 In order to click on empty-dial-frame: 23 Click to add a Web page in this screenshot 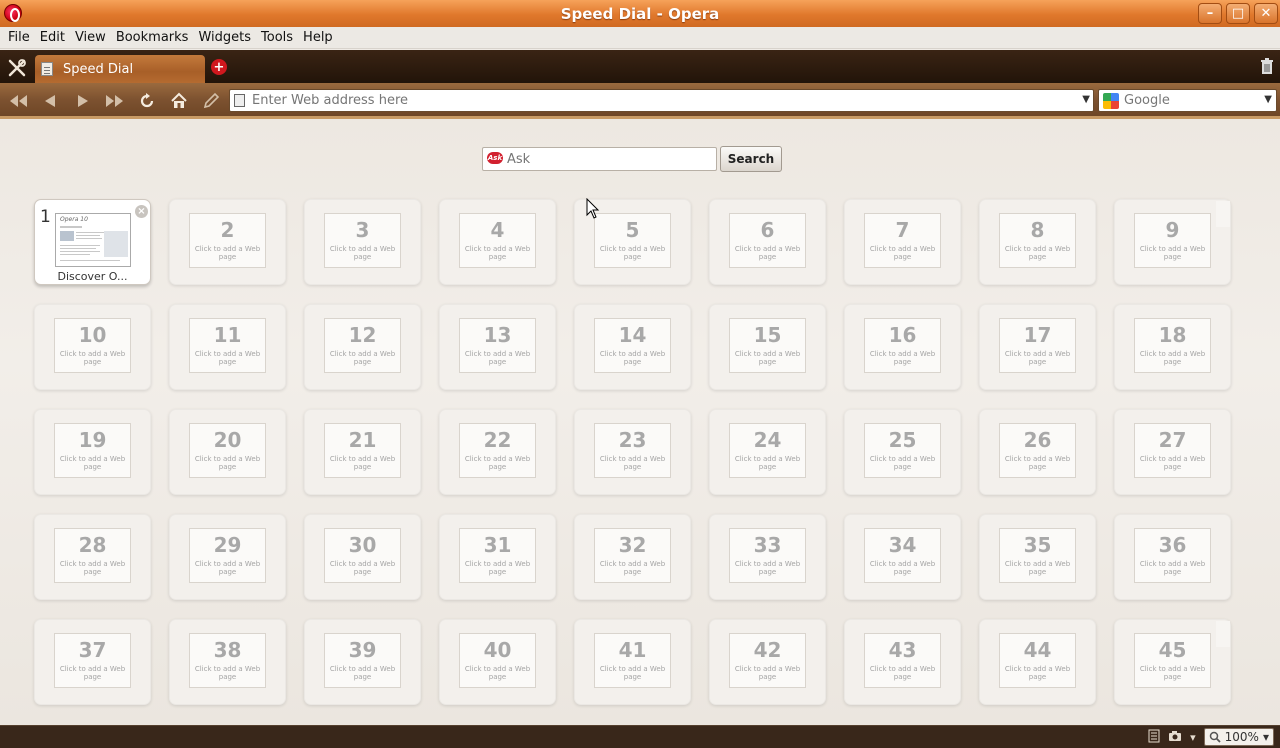, I will do `click(632, 450)`.